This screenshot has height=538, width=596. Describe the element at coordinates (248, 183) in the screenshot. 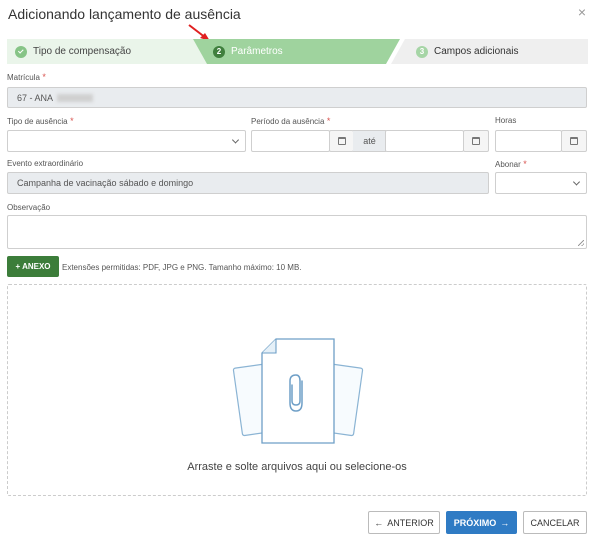

I see `evento-field: Campanha de vacinação sábado e domingo` at that location.